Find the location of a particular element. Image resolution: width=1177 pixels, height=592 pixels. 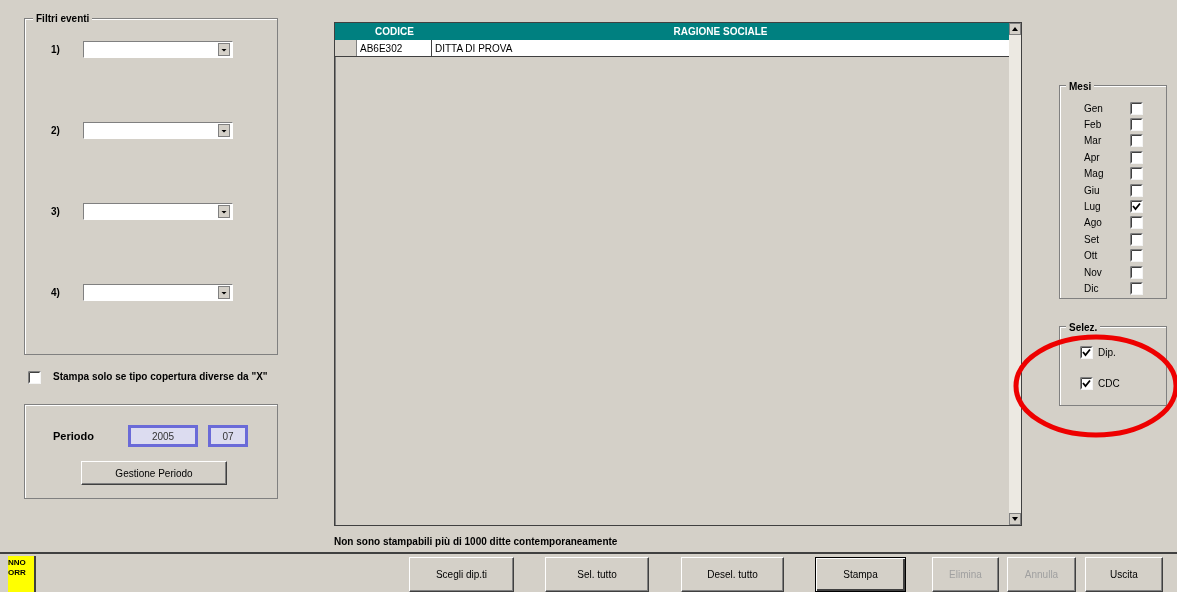

toolbar-button: Scegli dip.ti is located at coordinates (461, 574).